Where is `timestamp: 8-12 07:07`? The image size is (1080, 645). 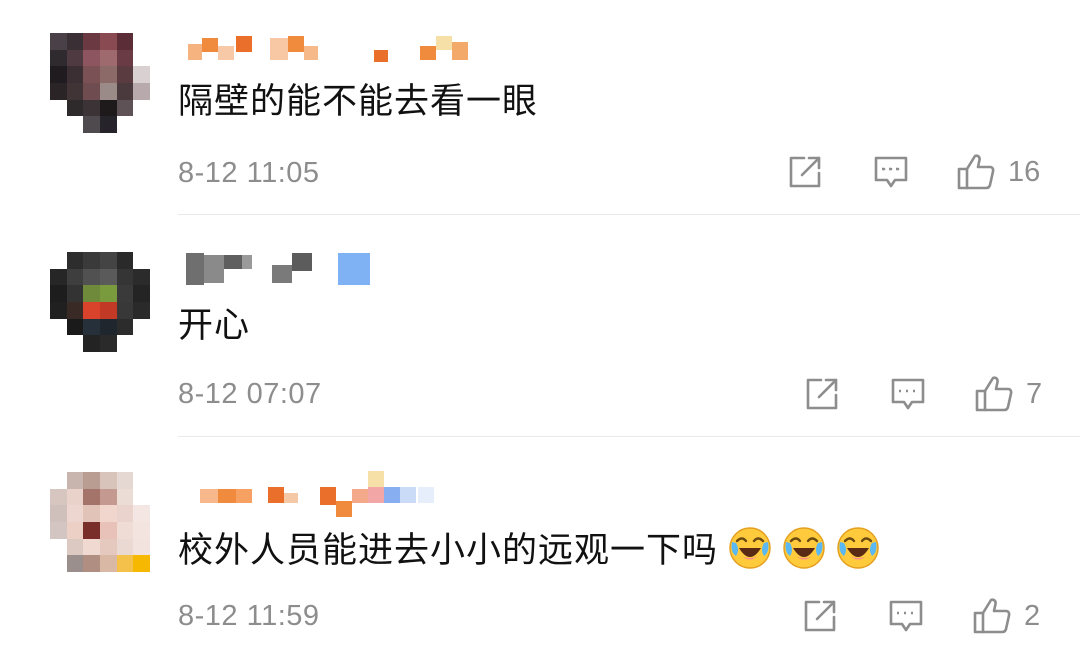
timestamp: 8-12 07:07 is located at coordinates (250, 394).